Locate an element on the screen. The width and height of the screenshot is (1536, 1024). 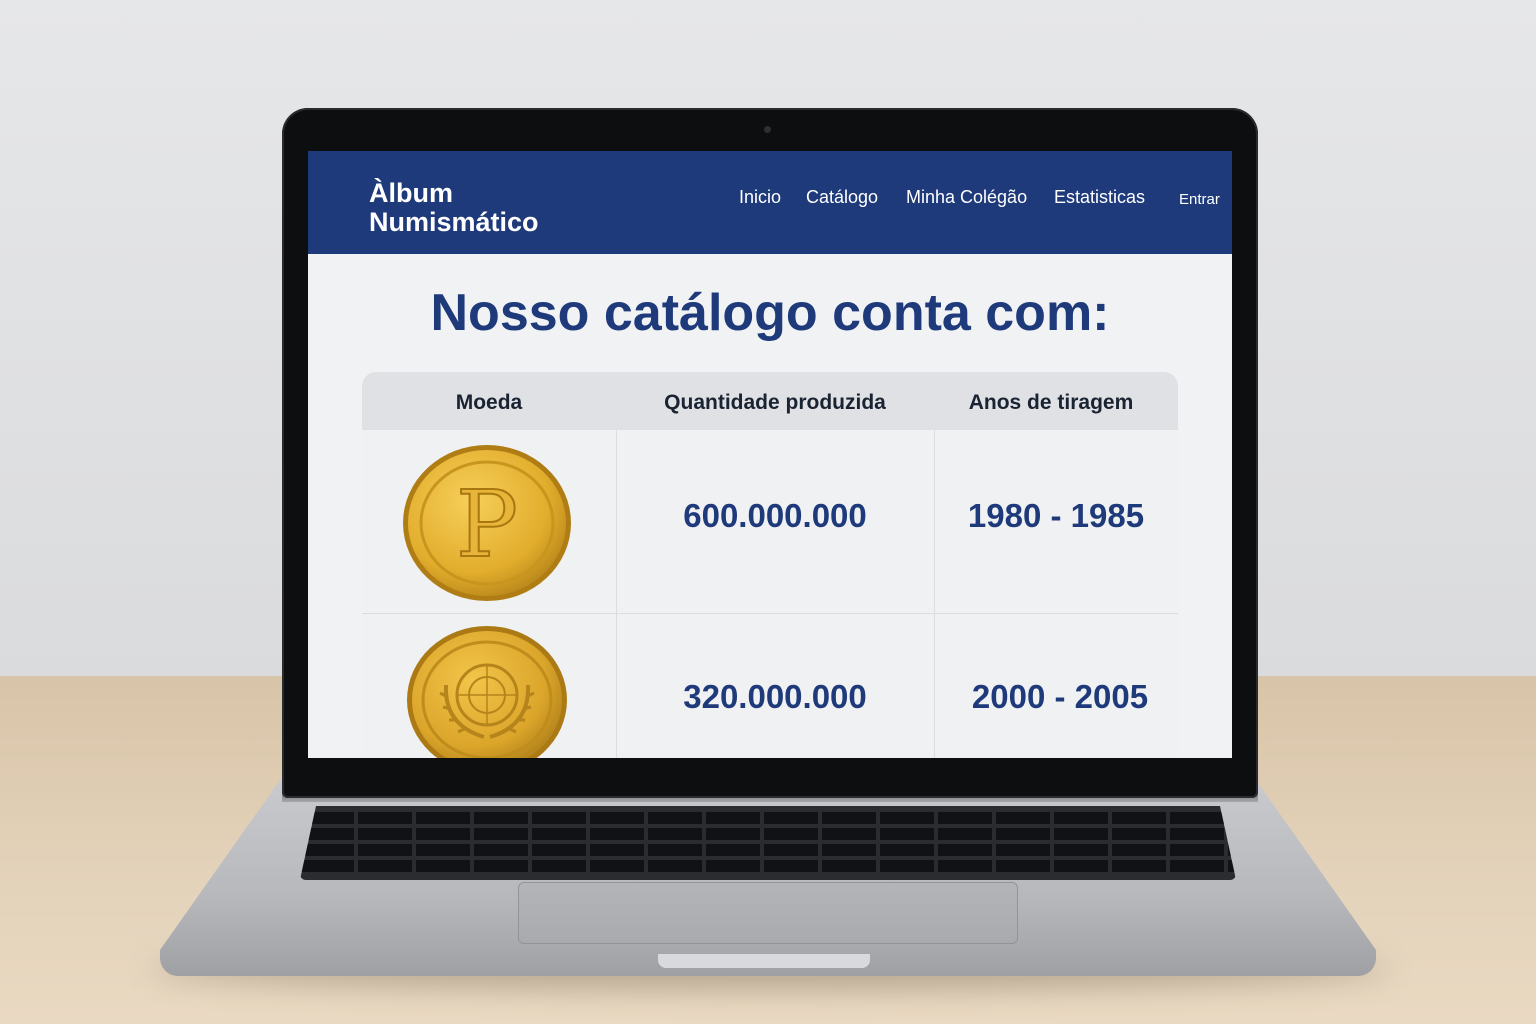
years-cell: 2000 - 2005 is located at coordinates (1060, 696).